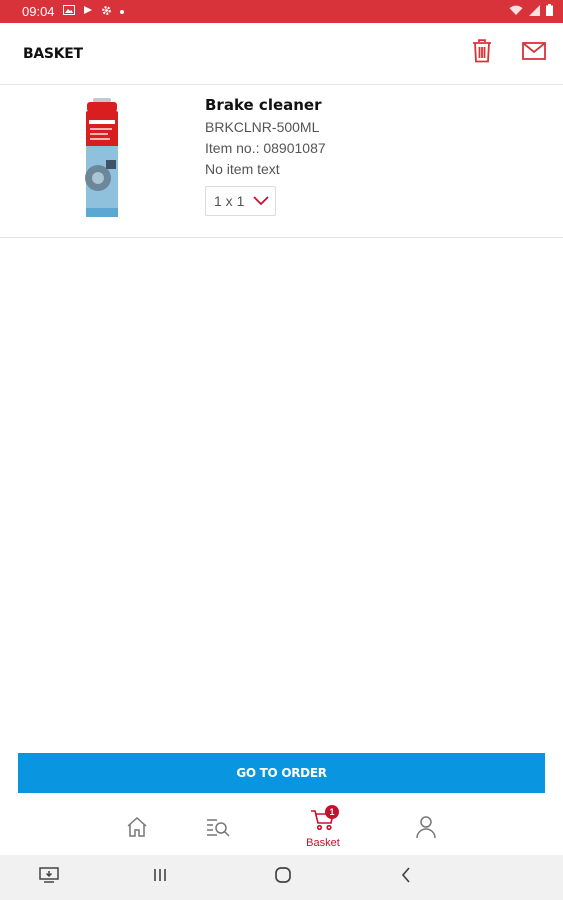 Image resolution: width=563 pixels, height=900 pixels. I want to click on app-header: BASKET, so click(281, 54).